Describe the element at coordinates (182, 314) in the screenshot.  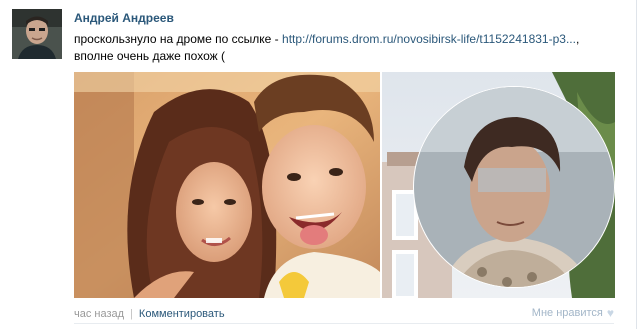
I see `comment-button: Комментировать` at that location.